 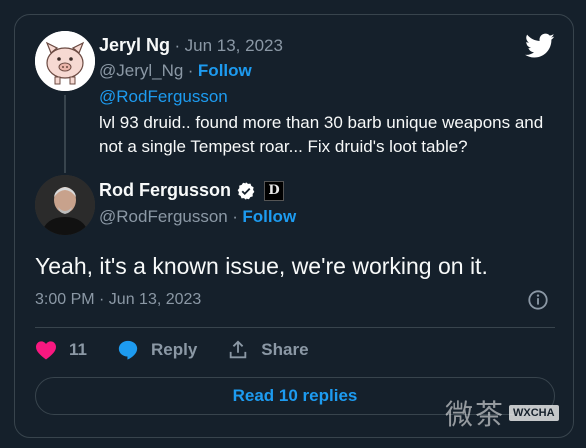 What do you see at coordinates (475, 414) in the screenshot?
I see `watermark-text: 微茶` at bounding box center [475, 414].